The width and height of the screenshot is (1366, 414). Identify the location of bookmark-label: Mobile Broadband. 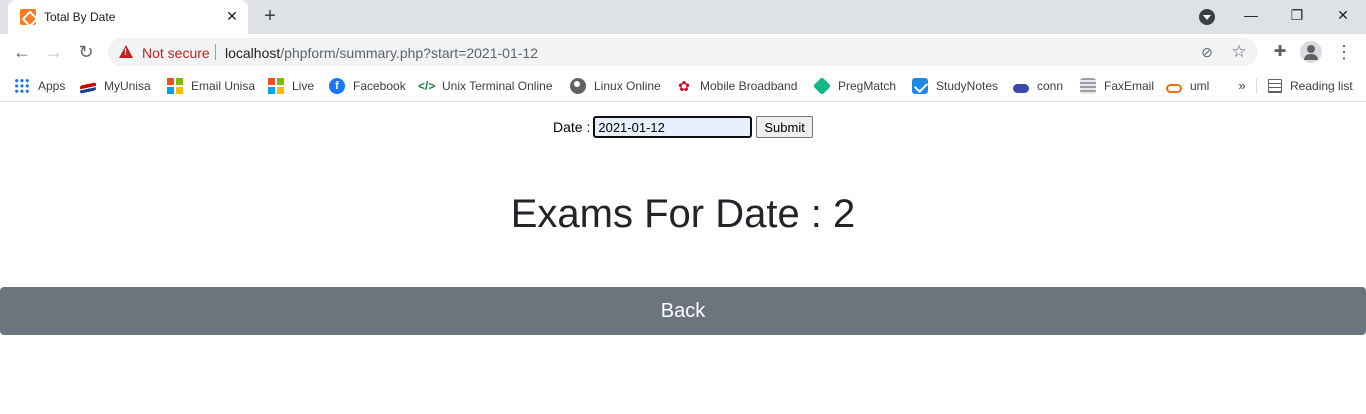
(749, 86).